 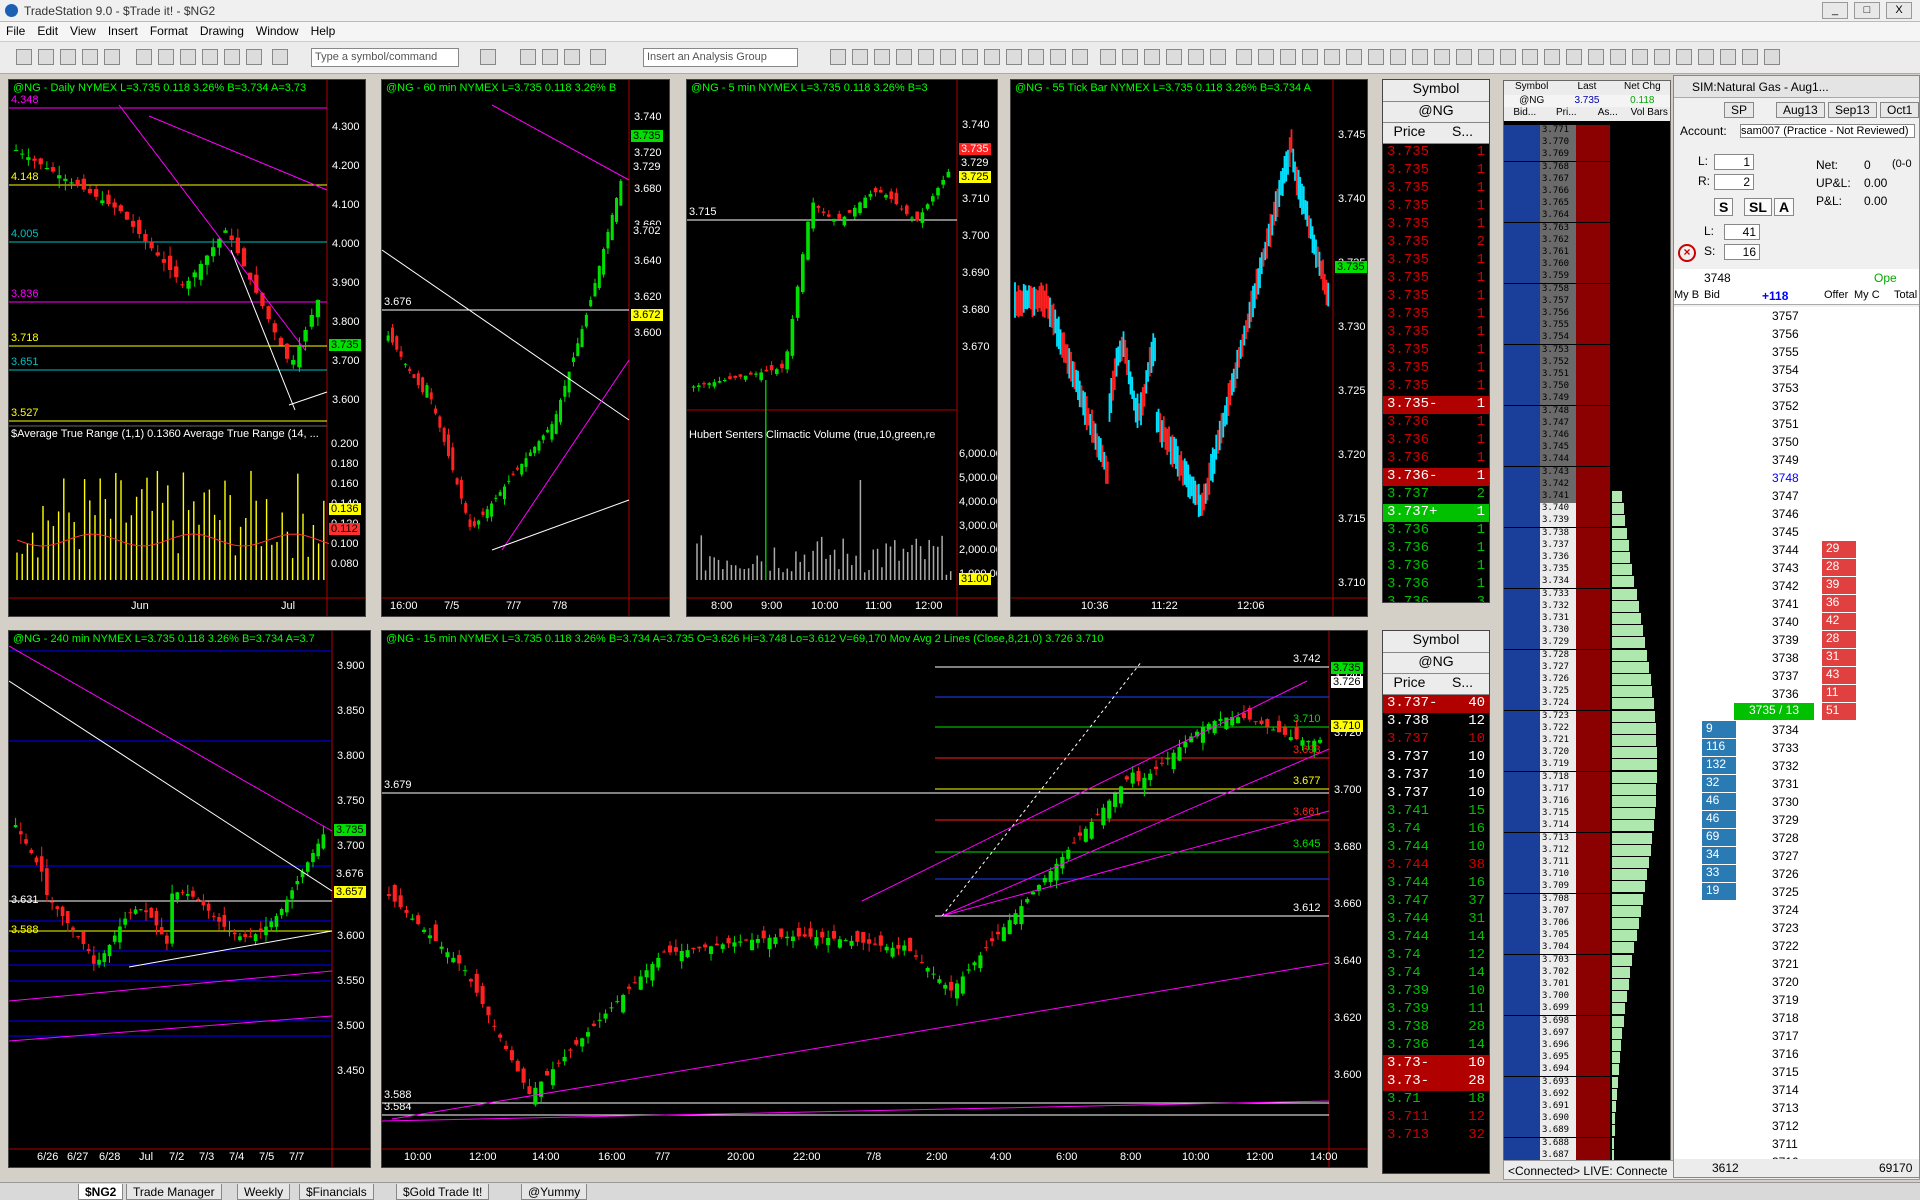 What do you see at coordinates (222, 31) in the screenshot?
I see `menu-drawing: Drawing` at bounding box center [222, 31].